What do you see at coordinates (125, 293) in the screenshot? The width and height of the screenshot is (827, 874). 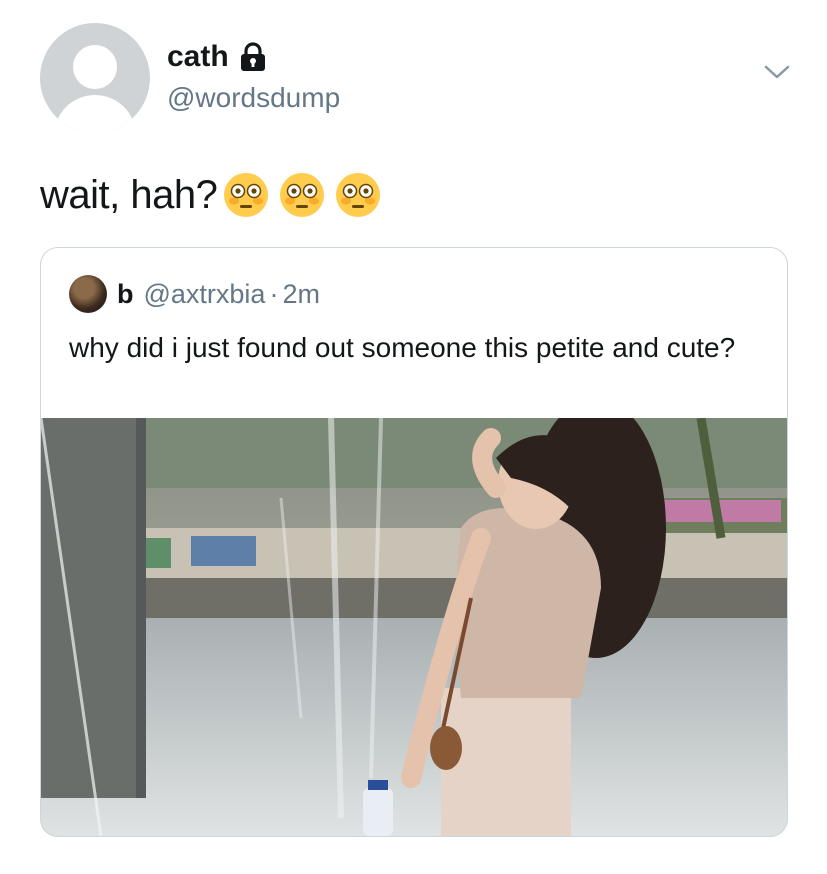 I see `quoted-display-name: b` at bounding box center [125, 293].